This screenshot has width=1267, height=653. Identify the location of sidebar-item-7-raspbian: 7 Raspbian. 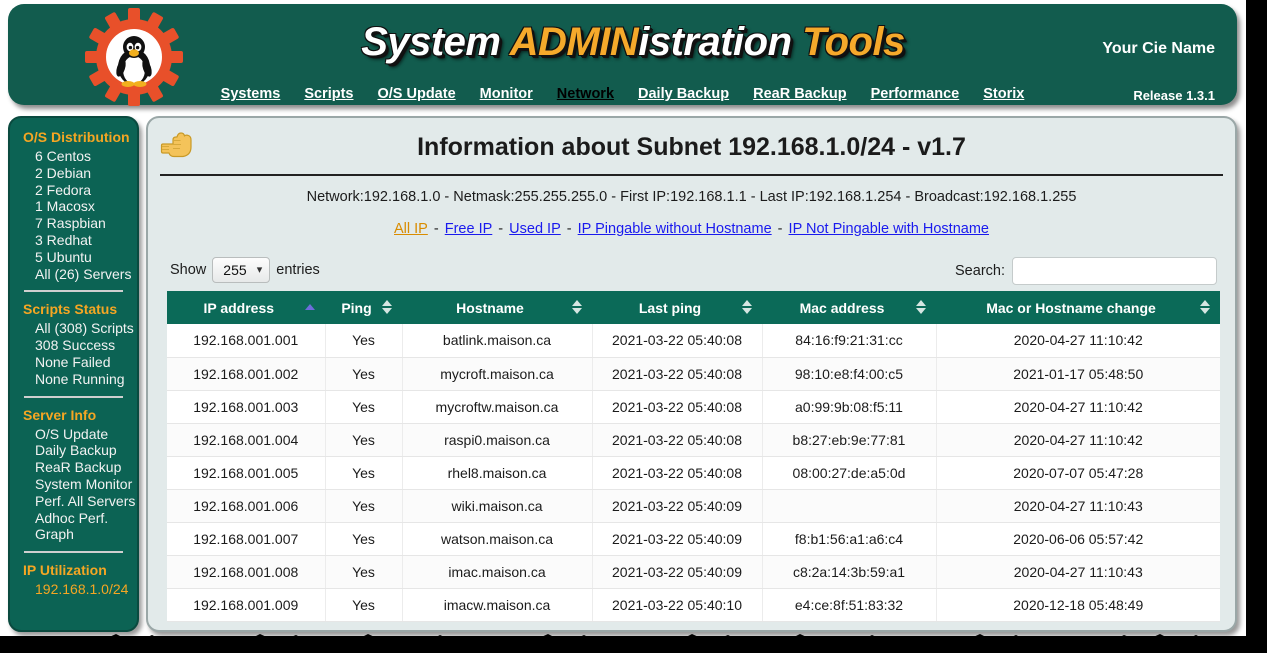
(73, 223).